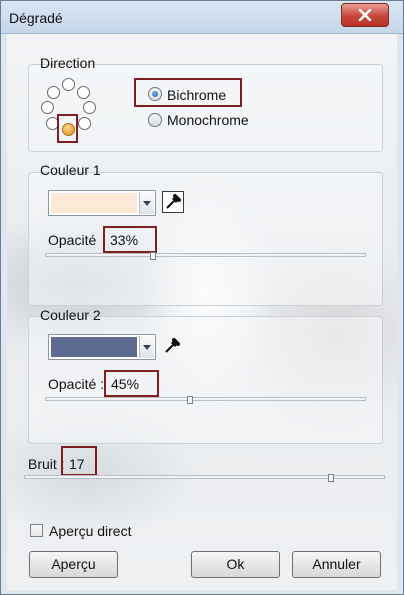 The width and height of the screenshot is (404, 595). What do you see at coordinates (36, 18) in the screenshot?
I see `window-title: Dégradé` at bounding box center [36, 18].